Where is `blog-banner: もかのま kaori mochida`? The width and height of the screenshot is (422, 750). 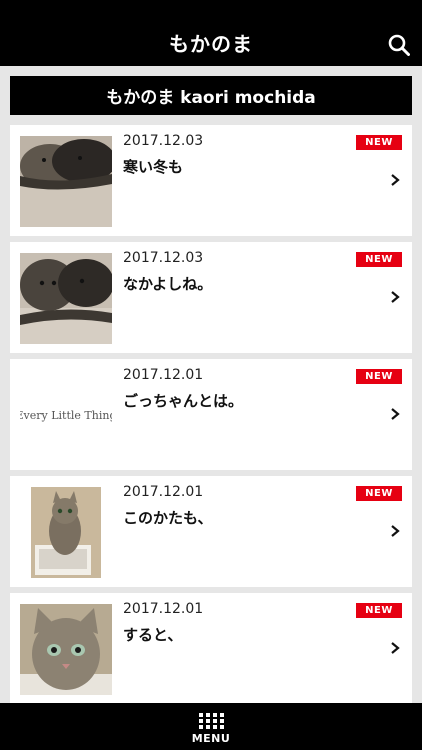 blog-banner: もかのま kaori mochida is located at coordinates (211, 95).